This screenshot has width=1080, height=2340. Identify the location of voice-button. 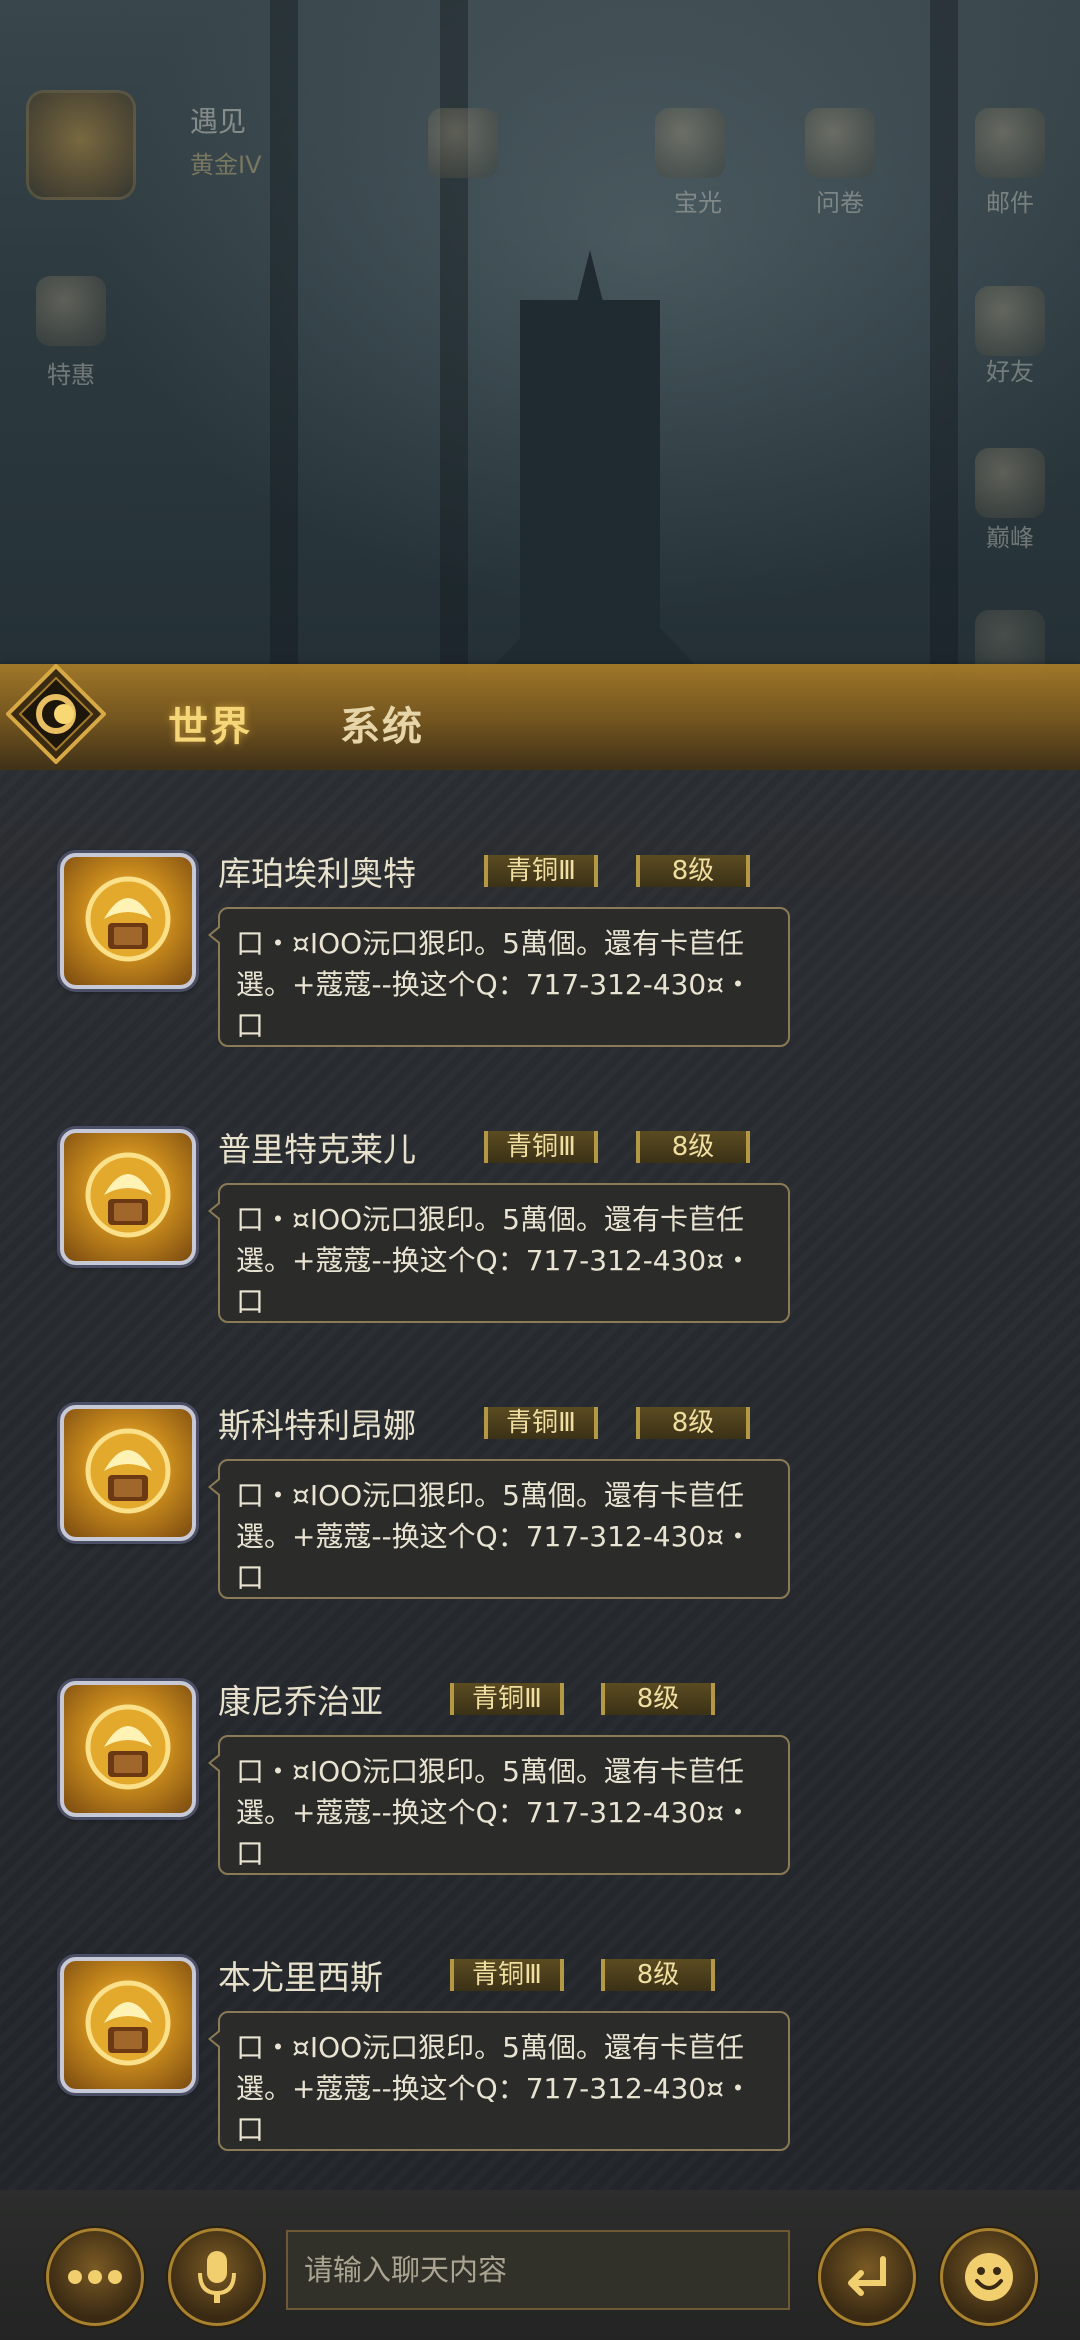
(217, 2277).